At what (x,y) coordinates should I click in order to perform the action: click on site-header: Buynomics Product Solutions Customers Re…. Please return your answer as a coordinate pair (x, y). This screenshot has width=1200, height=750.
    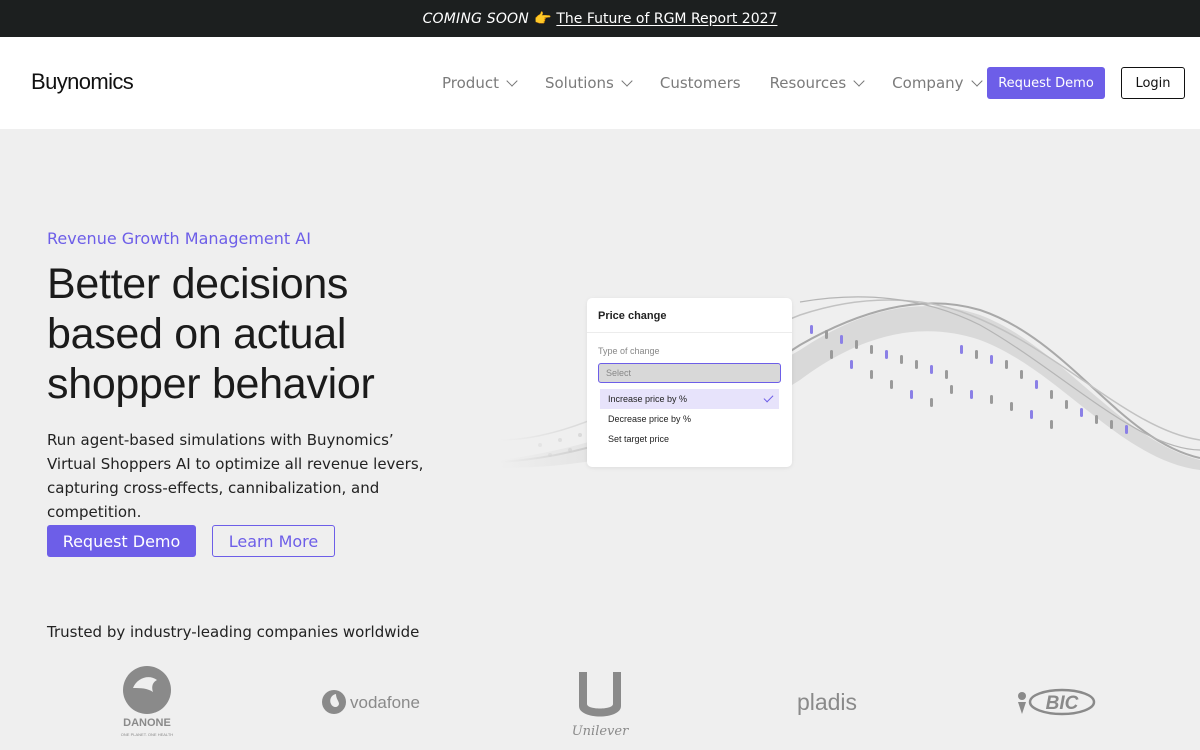
    Looking at the image, I should click on (600, 83).